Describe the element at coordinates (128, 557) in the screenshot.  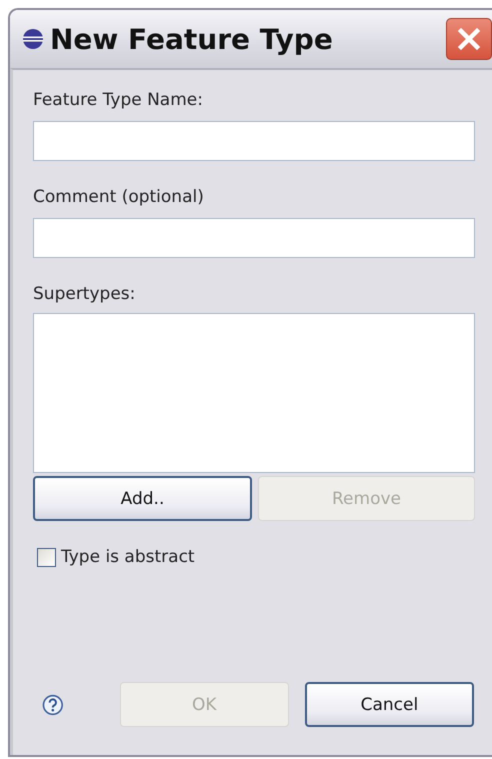
I see `checkbox-label: Type is abstract` at that location.